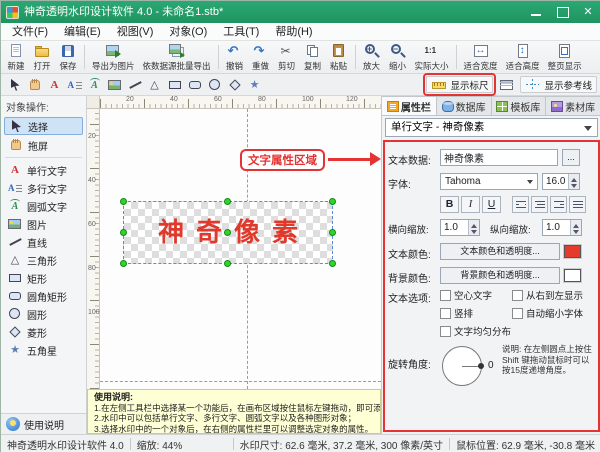 The height and width of the screenshot is (452, 600). Describe the element at coordinates (432, 57) in the screenshot. I see `actual-size-button: 实际大小` at that location.